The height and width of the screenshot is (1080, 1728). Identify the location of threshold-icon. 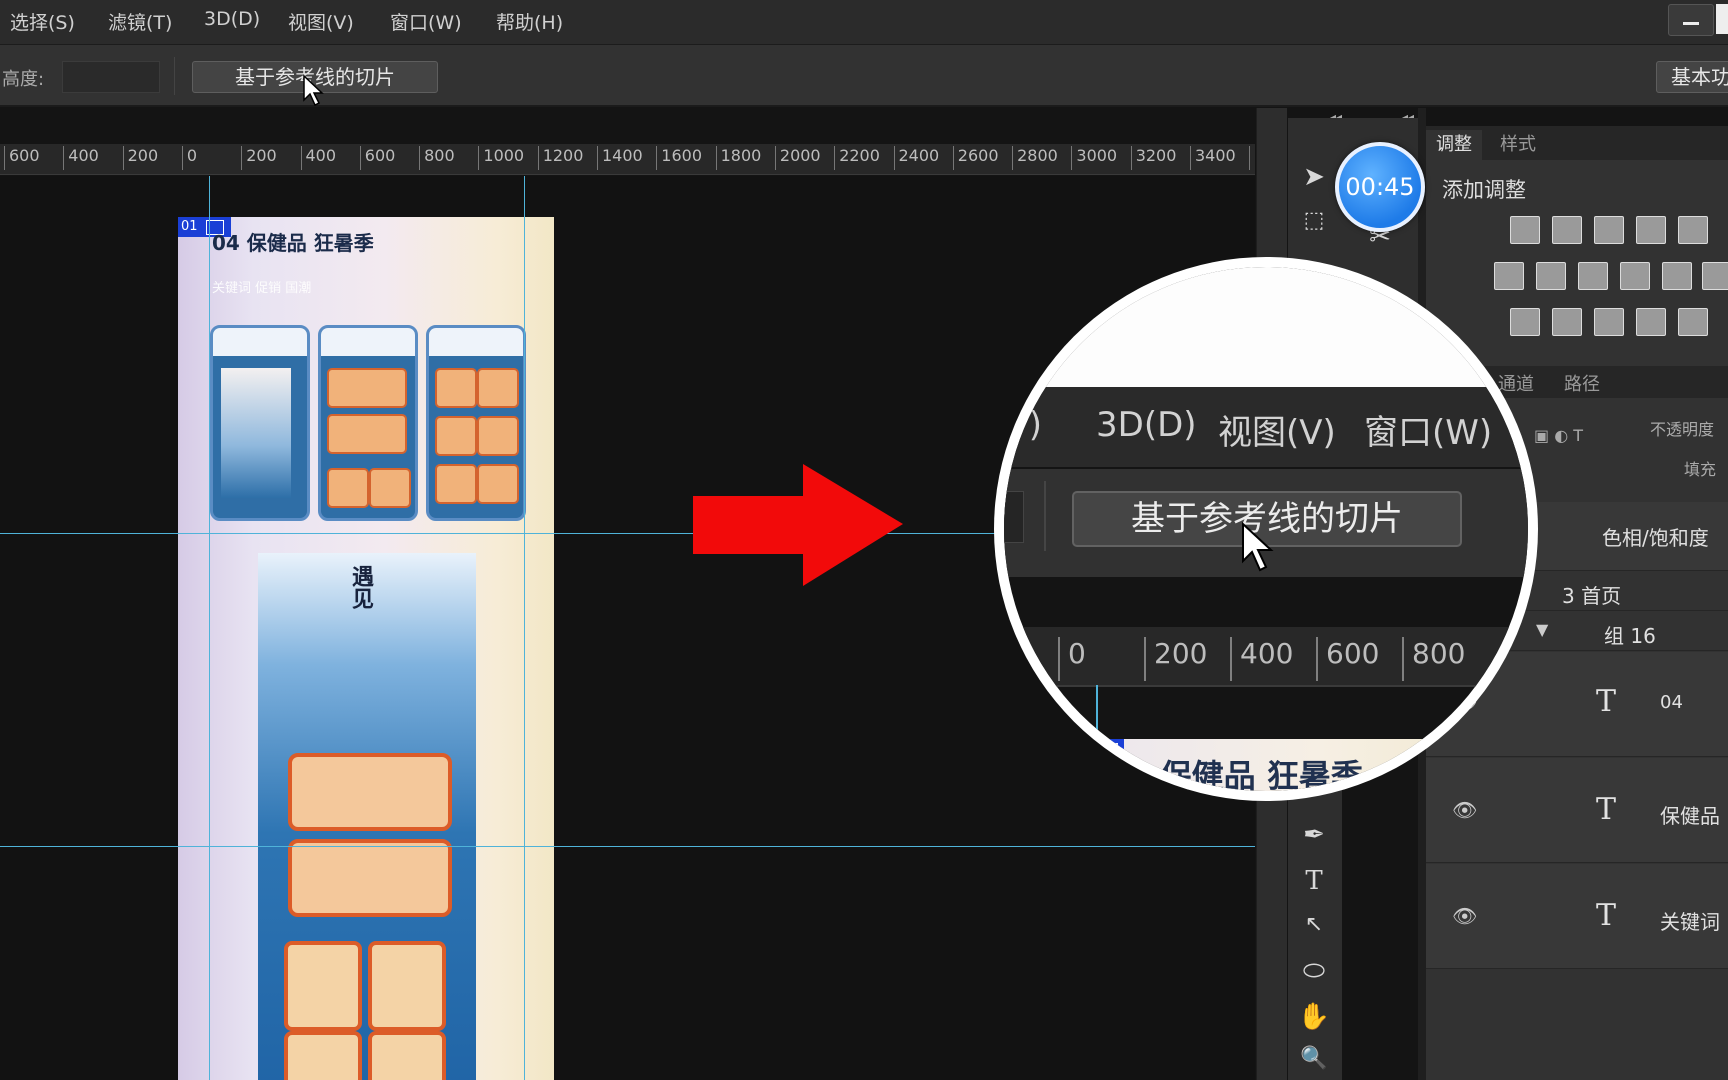
(1609, 322).